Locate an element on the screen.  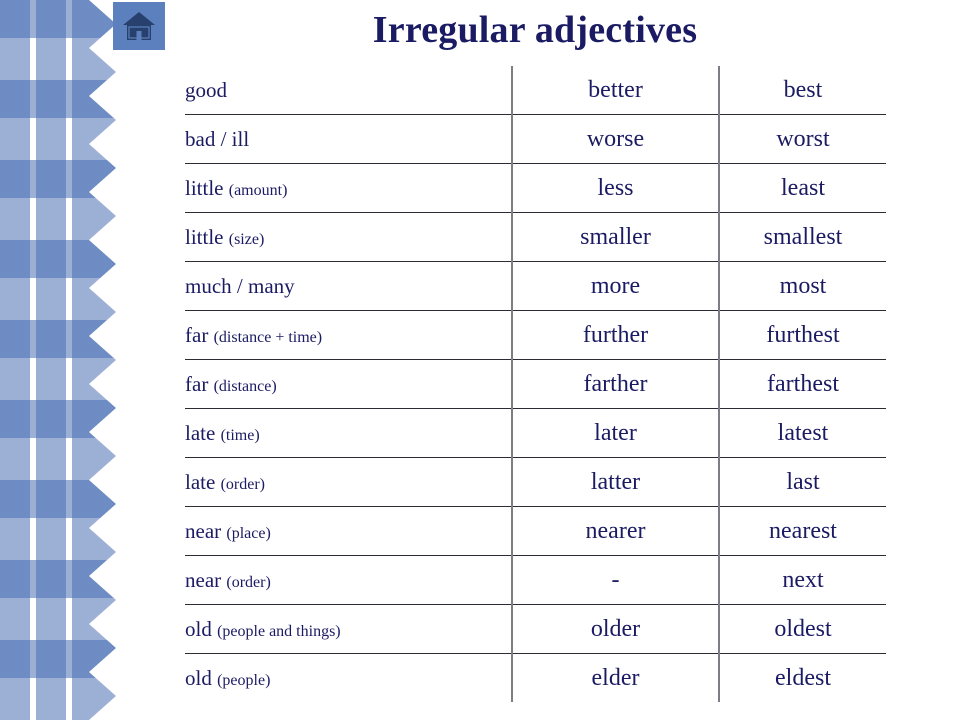
base-qualifier: (distance + time) is located at coordinates (268, 337).